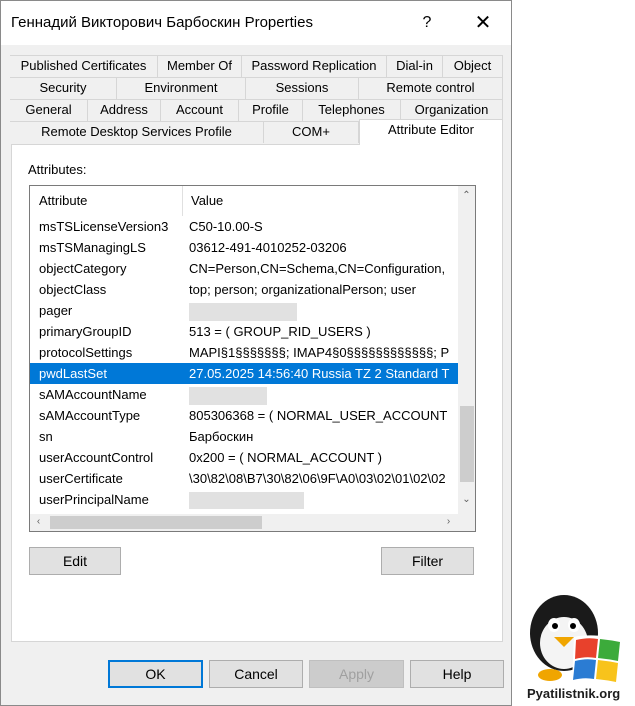 This screenshot has width=635, height=706. I want to click on horizontal-scrollbar: ‹ ›, so click(244, 522).